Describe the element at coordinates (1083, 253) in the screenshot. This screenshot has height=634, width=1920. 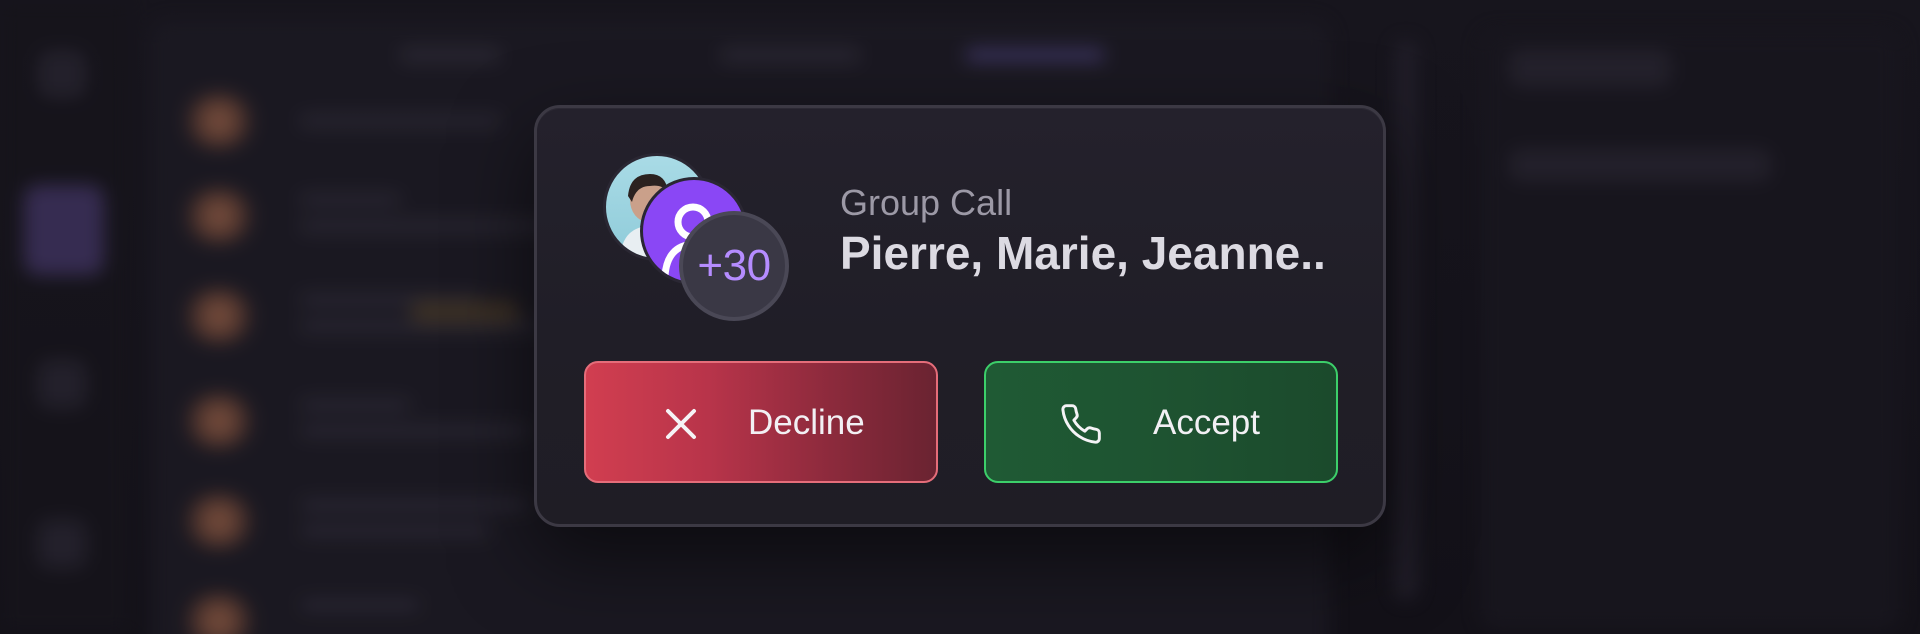
I see `call-participants-names: Pierre, Marie, Jeanne..` at that location.